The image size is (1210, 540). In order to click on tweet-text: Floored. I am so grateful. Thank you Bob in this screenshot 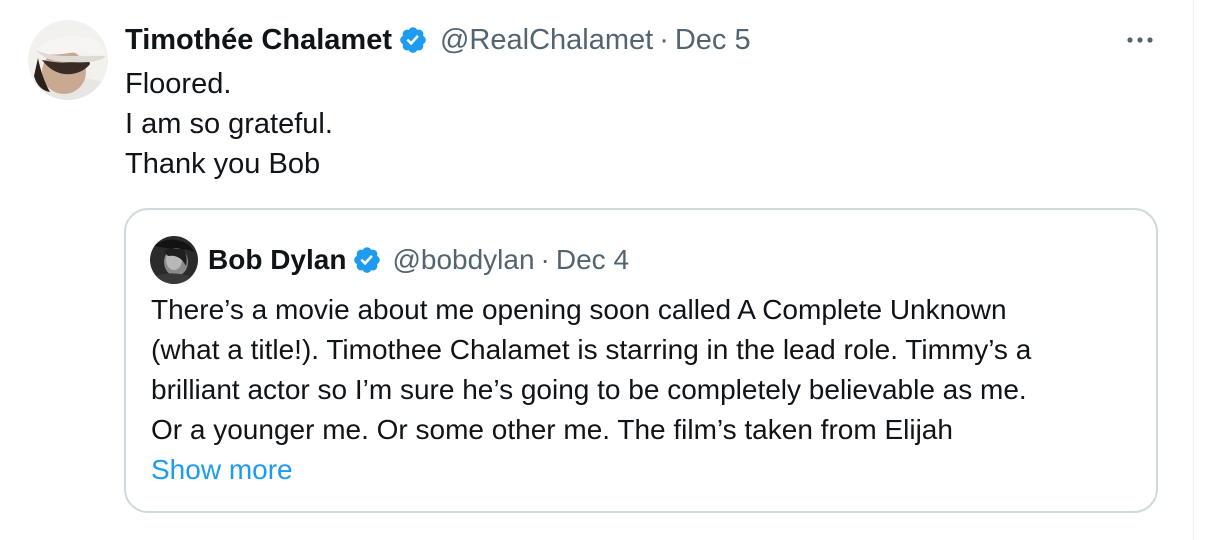, I will do `click(229, 124)`.